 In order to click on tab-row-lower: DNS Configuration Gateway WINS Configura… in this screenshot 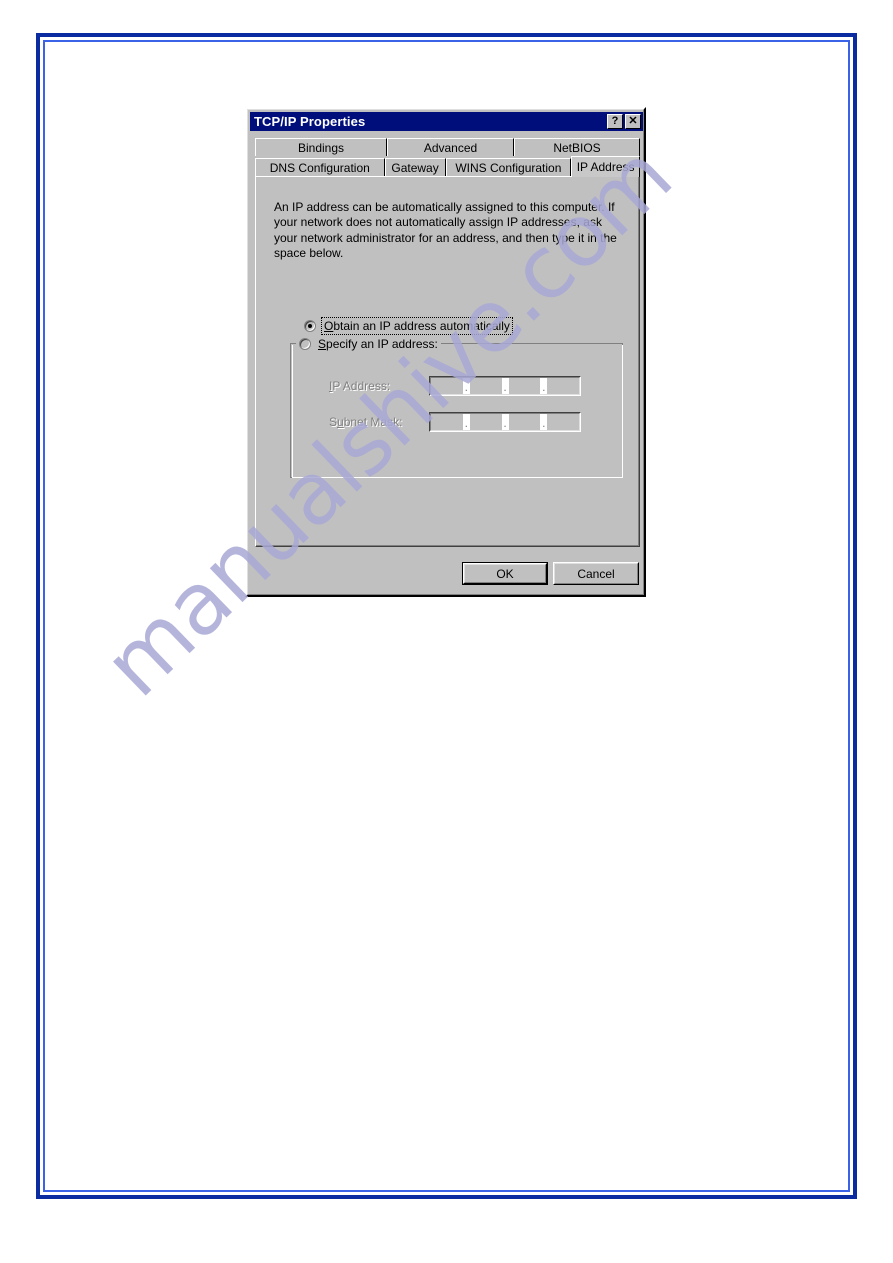, I will do `click(448, 166)`.